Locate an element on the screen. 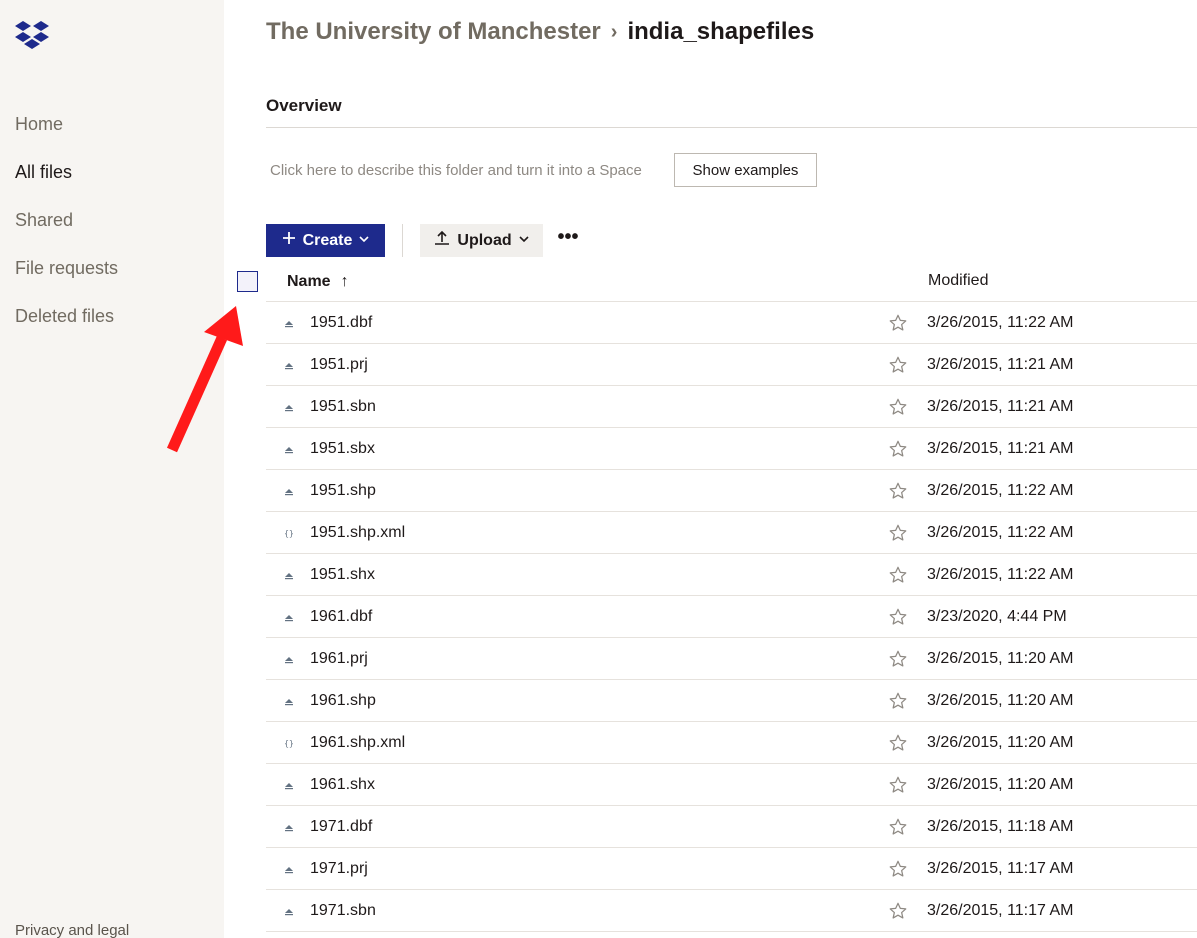 The width and height of the screenshot is (1197, 938). page-title: india_shapefiles is located at coordinates (721, 31).